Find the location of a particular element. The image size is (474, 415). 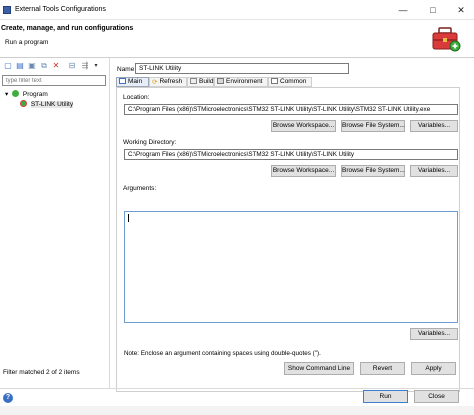

revert-button: Revert is located at coordinates (382, 368).